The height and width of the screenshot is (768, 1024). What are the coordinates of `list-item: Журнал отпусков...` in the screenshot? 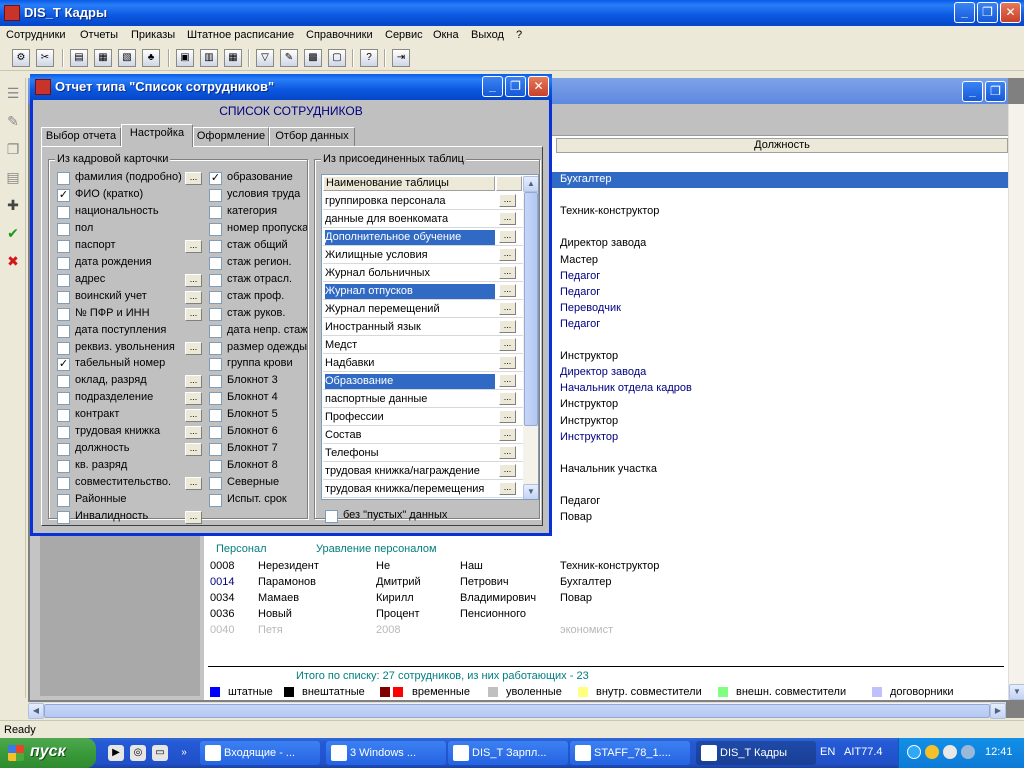 It's located at (423, 291).